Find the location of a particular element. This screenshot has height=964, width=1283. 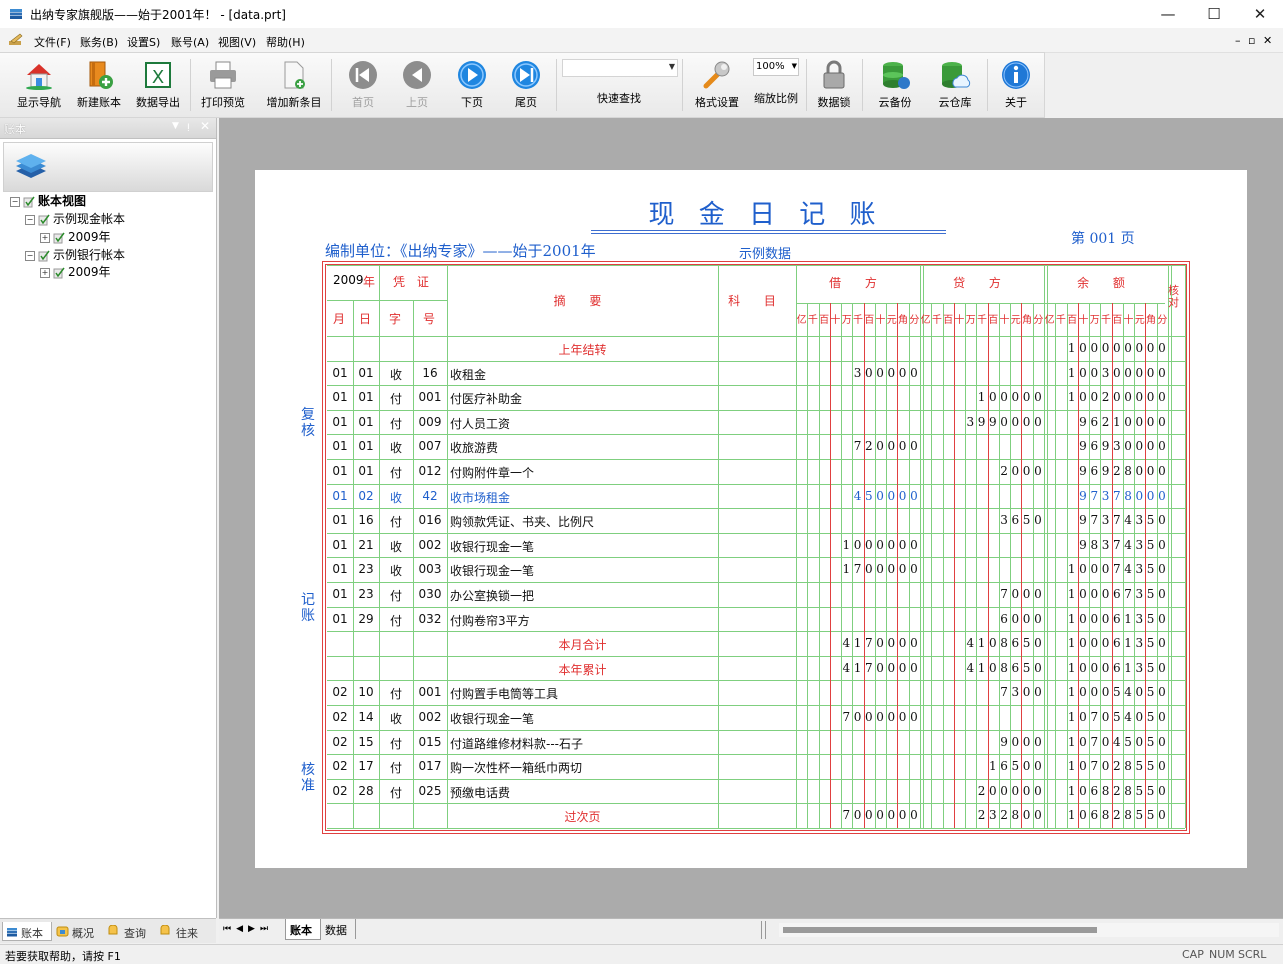

row-month: 02 is located at coordinates (340, 766).